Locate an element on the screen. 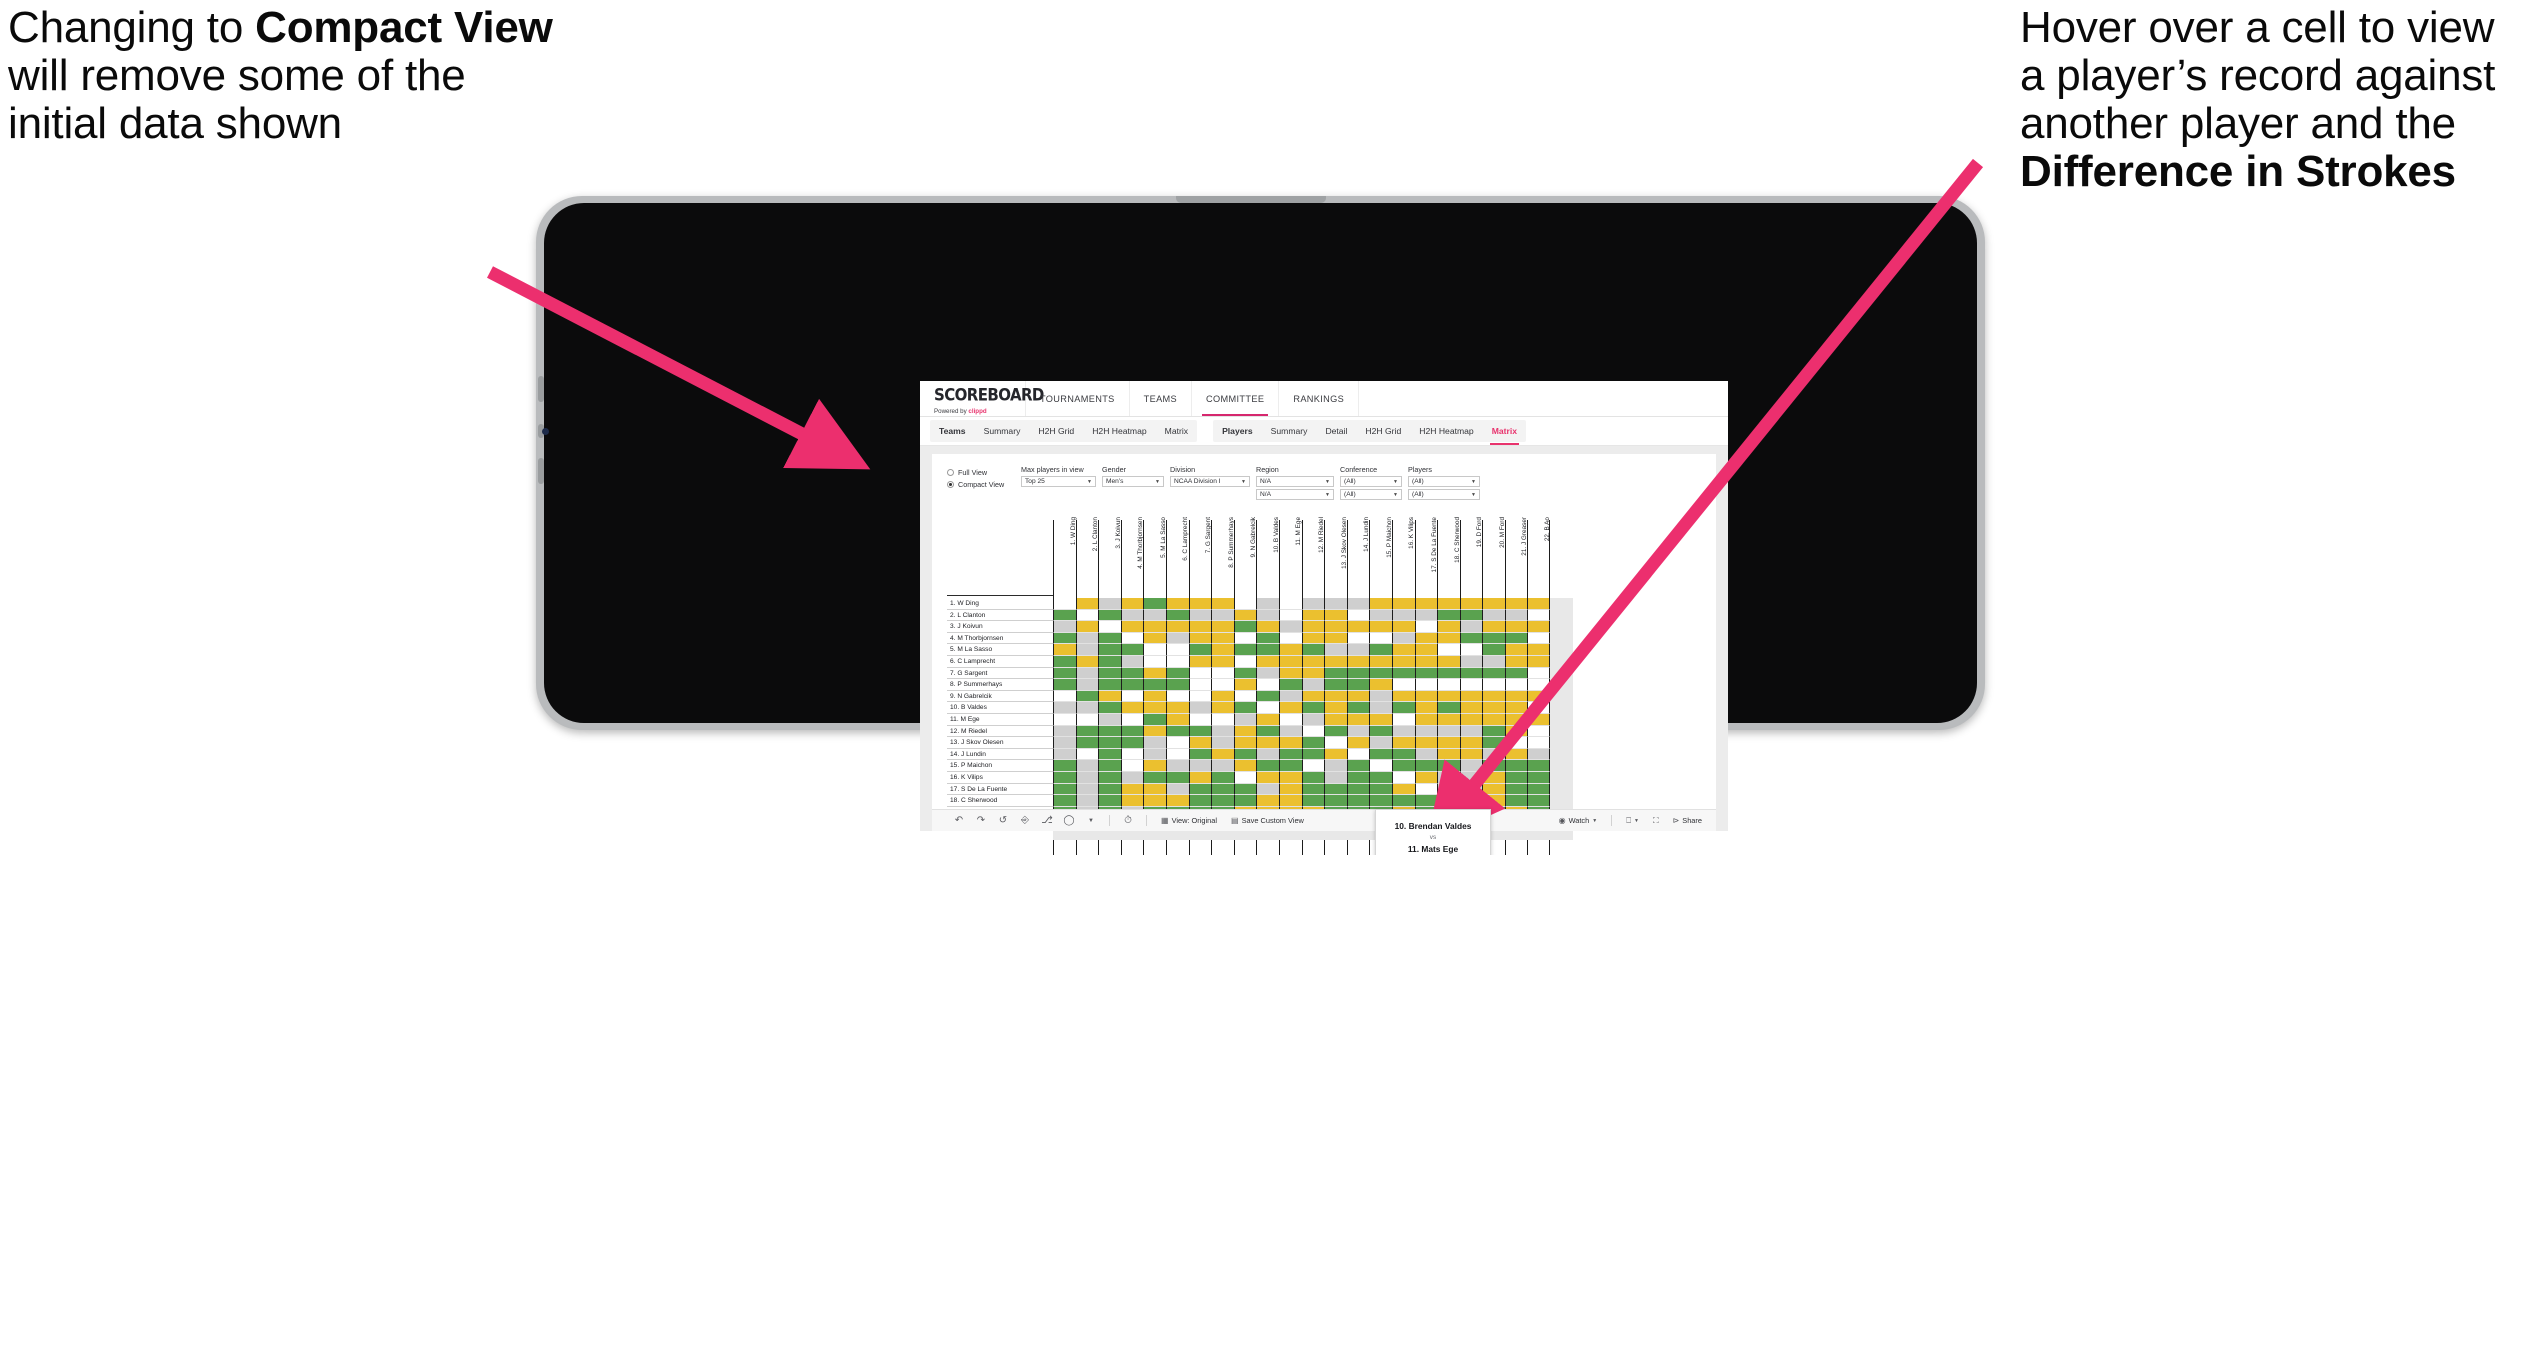  undo-icon: ↶ is located at coordinates (959, 821).